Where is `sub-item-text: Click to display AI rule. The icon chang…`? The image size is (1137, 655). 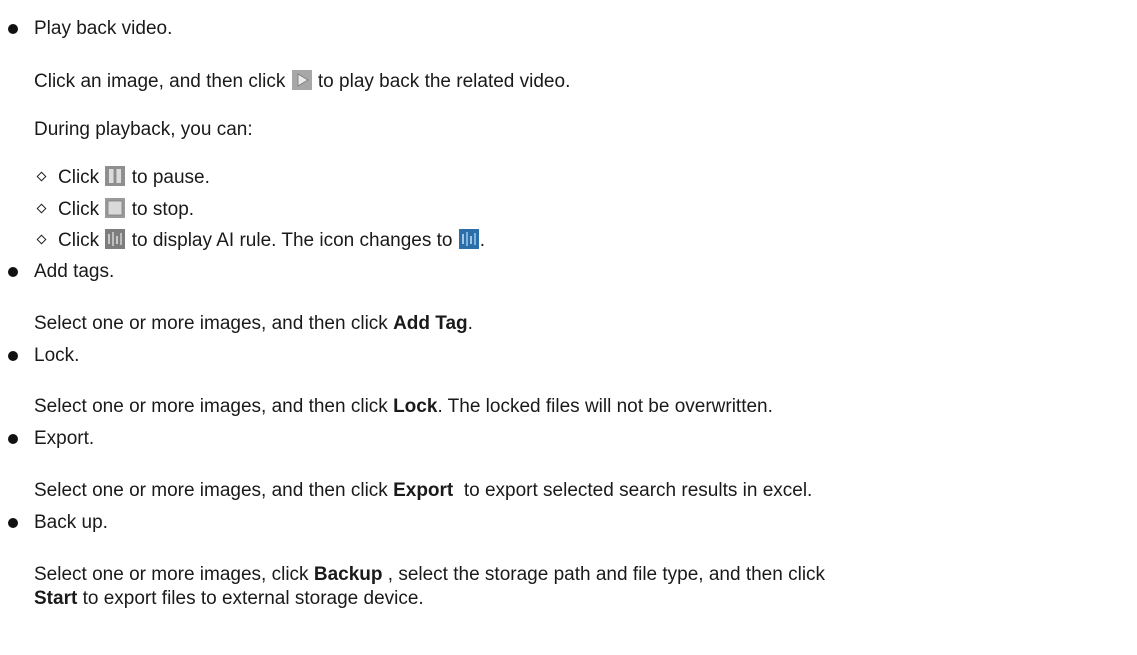
sub-item-text: Click to display AI rule. The icon chang… is located at coordinates (272, 240).